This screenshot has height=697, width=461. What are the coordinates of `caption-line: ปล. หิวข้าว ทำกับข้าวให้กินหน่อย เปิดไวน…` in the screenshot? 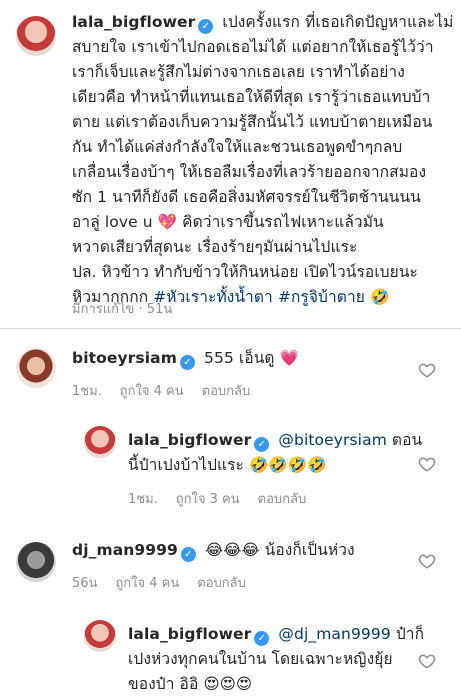 It's located at (245, 272).